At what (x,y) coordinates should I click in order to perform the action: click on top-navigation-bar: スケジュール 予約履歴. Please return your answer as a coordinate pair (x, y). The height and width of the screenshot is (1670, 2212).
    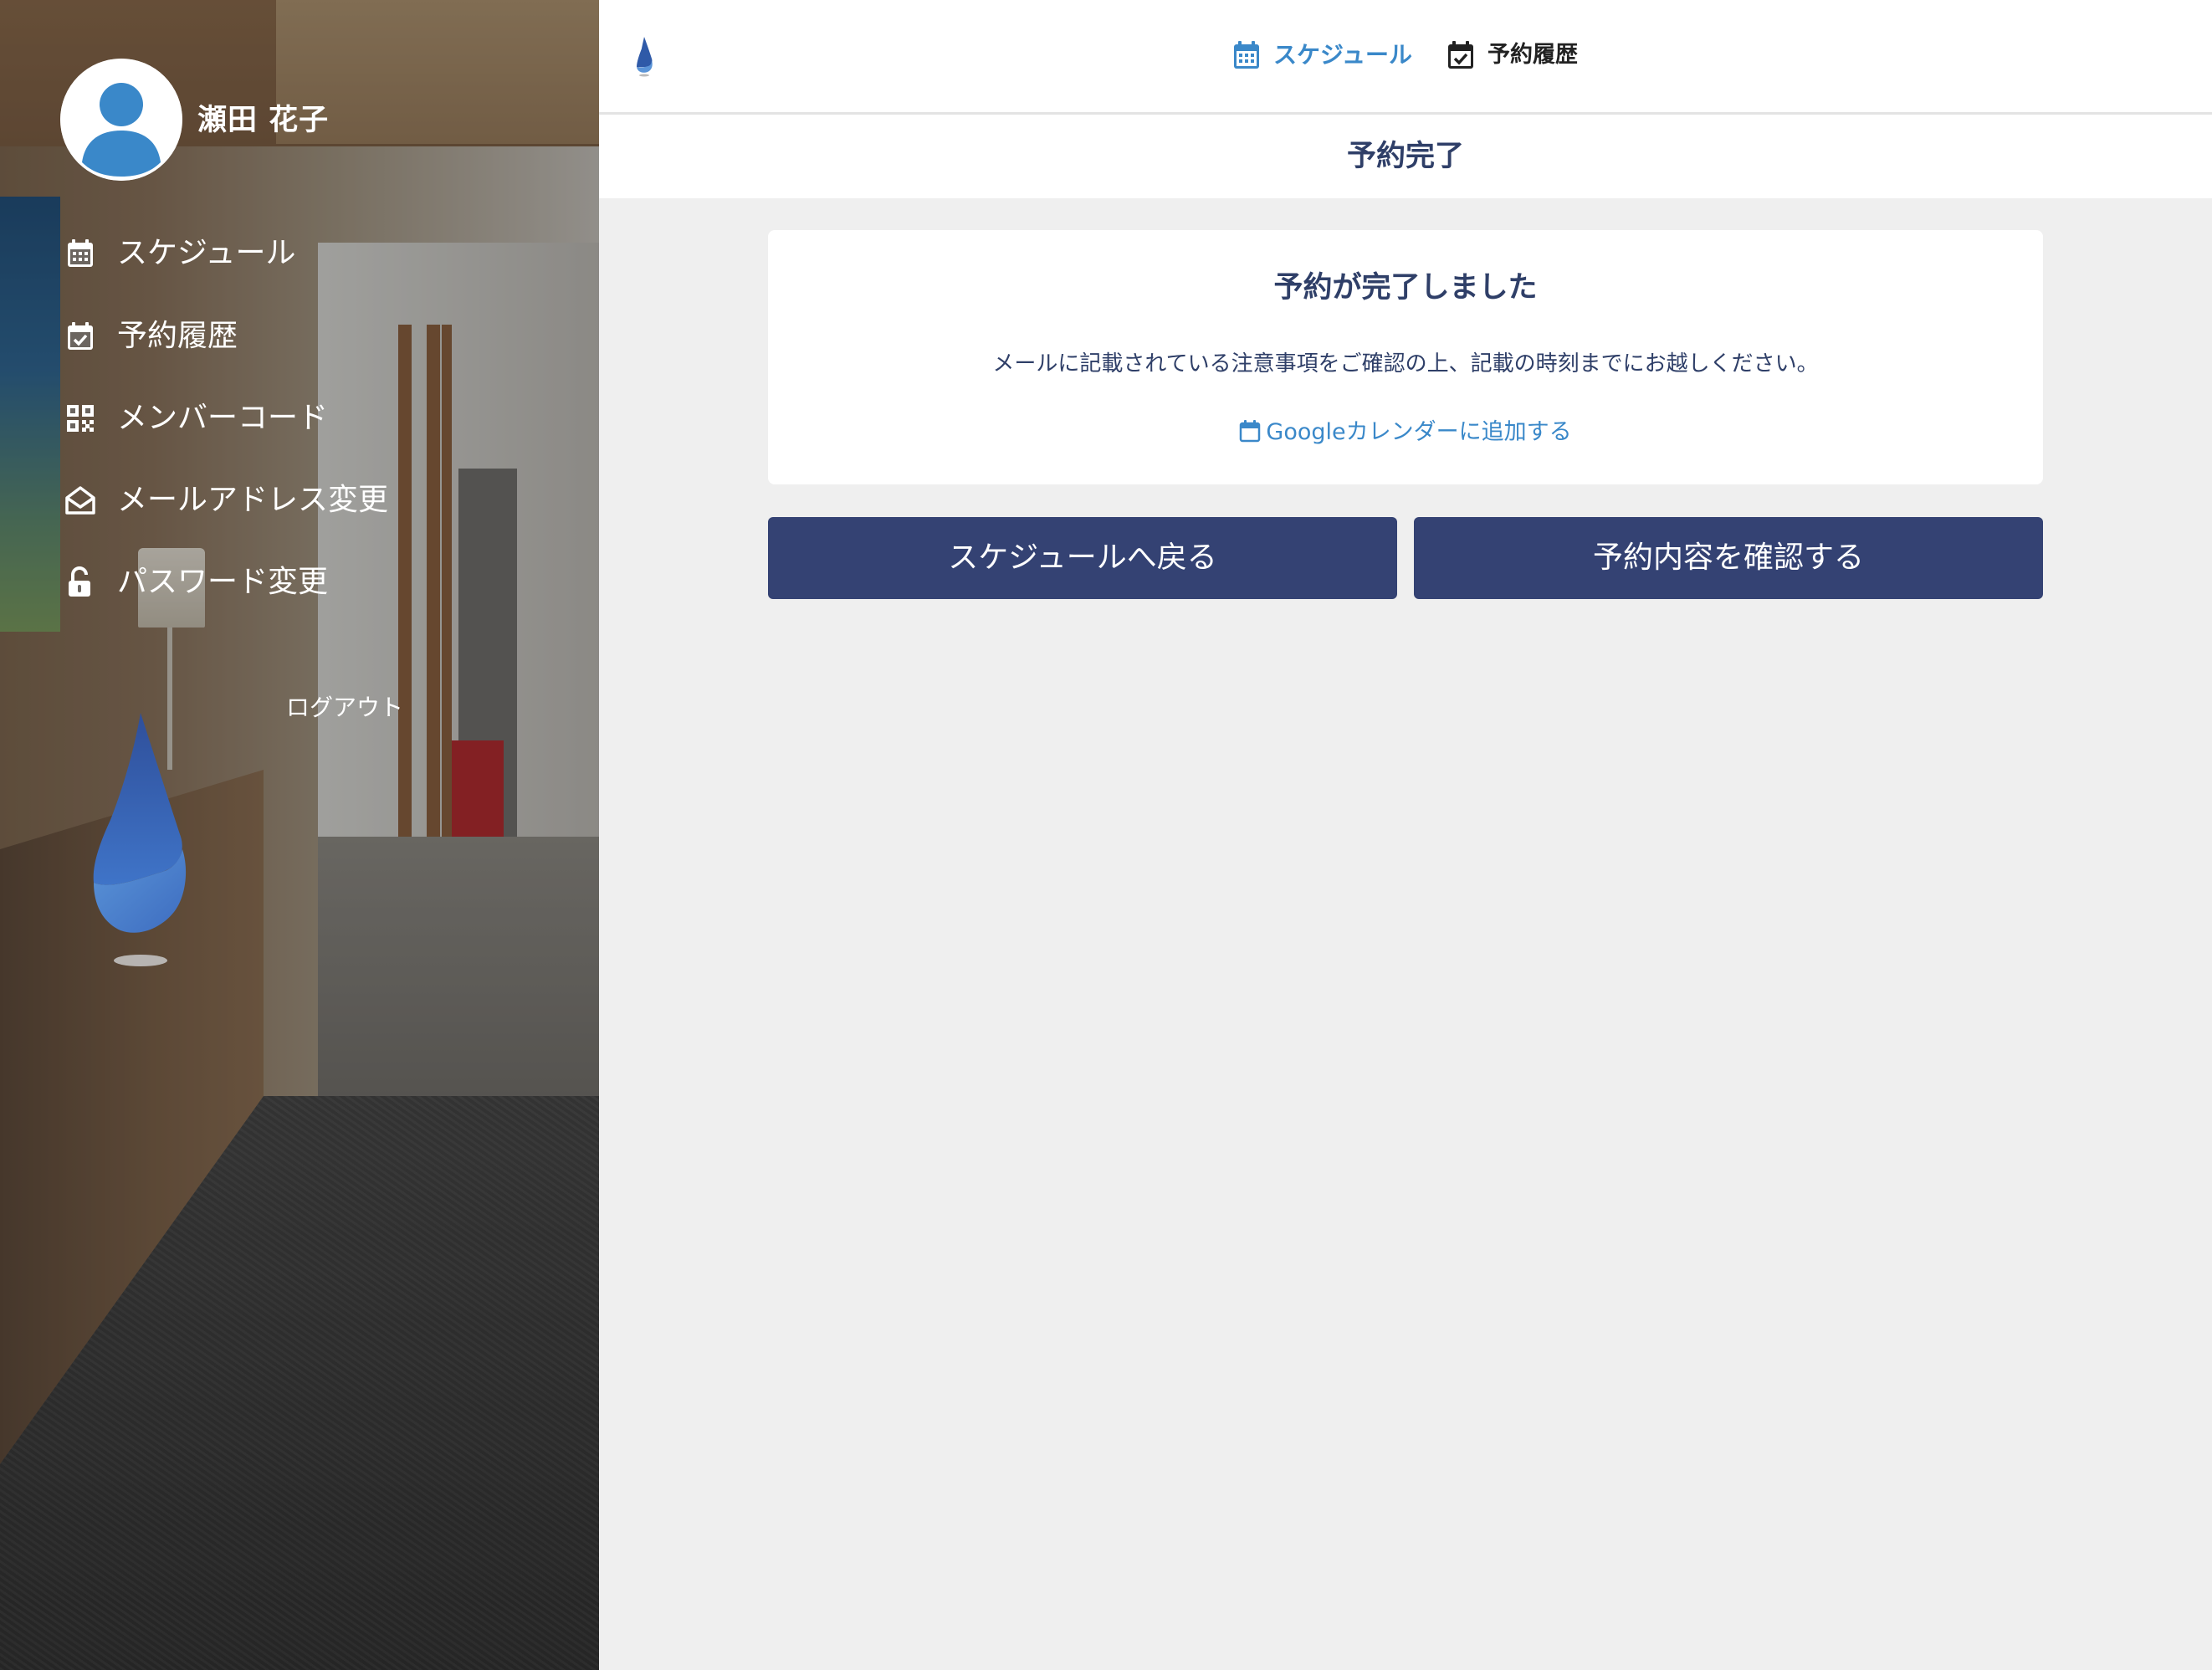
    Looking at the image, I should click on (1405, 58).